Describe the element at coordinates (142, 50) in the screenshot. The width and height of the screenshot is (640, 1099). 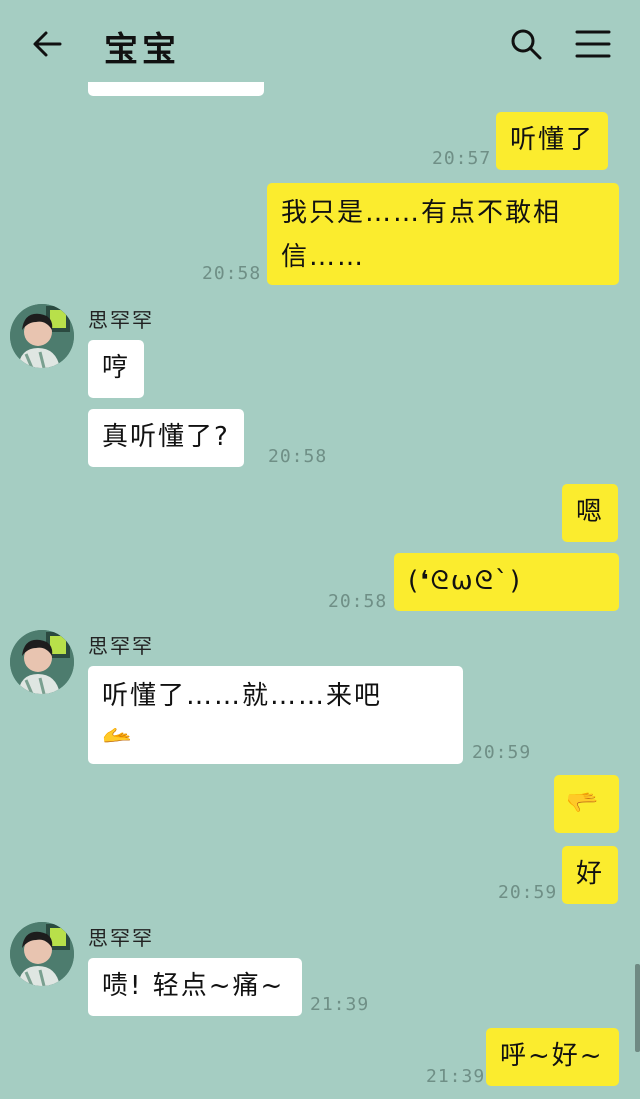
I see `chat-title: 宝宝` at that location.